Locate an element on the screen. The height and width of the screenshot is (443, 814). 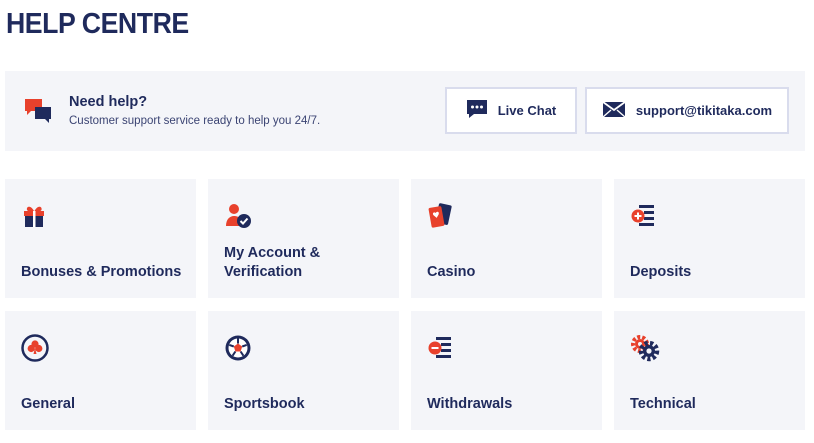
category-card-bonuses: Bonuses & Promotions is located at coordinates (100, 238).